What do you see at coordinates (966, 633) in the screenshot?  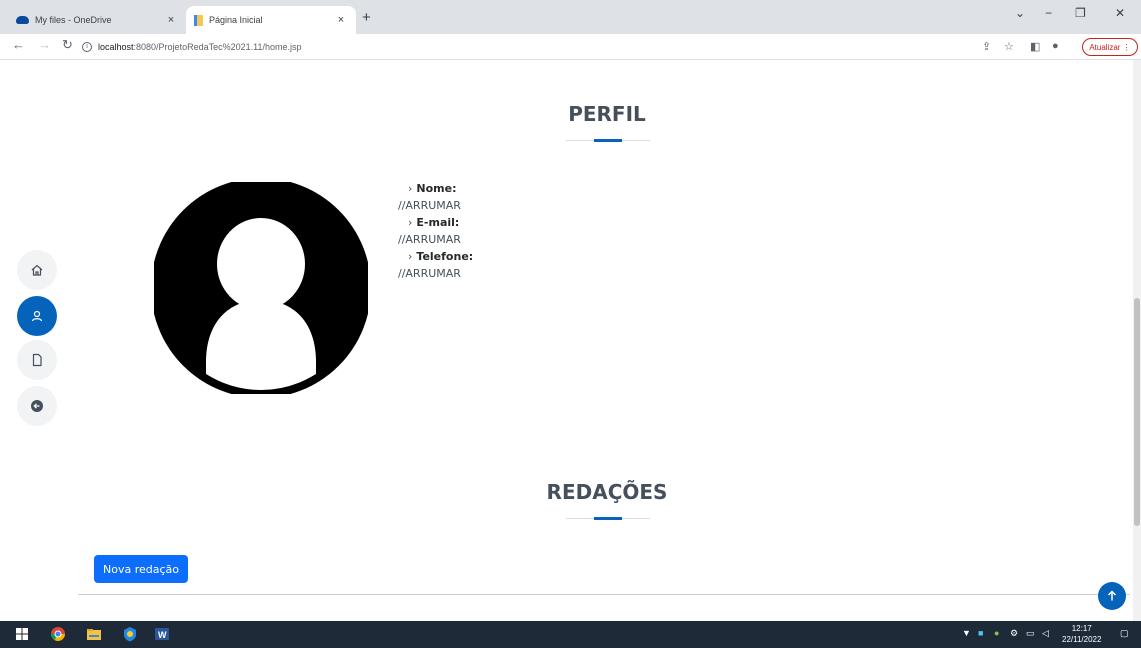 I see `tray-notification-icon: ▼` at bounding box center [966, 633].